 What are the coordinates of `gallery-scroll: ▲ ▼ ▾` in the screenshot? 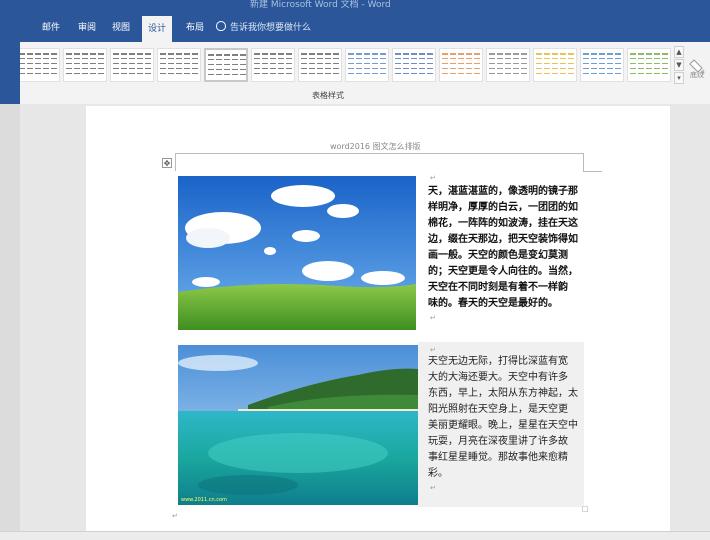 It's located at (679, 66).